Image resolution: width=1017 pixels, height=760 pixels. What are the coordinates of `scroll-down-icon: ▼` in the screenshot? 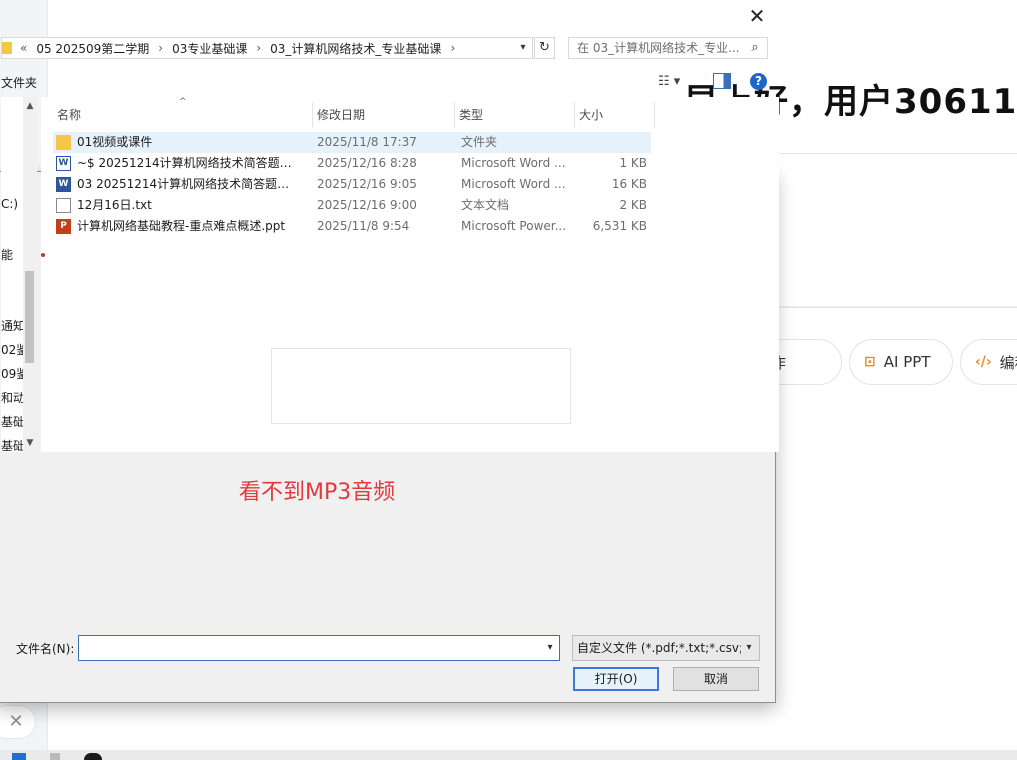 It's located at (30, 444).